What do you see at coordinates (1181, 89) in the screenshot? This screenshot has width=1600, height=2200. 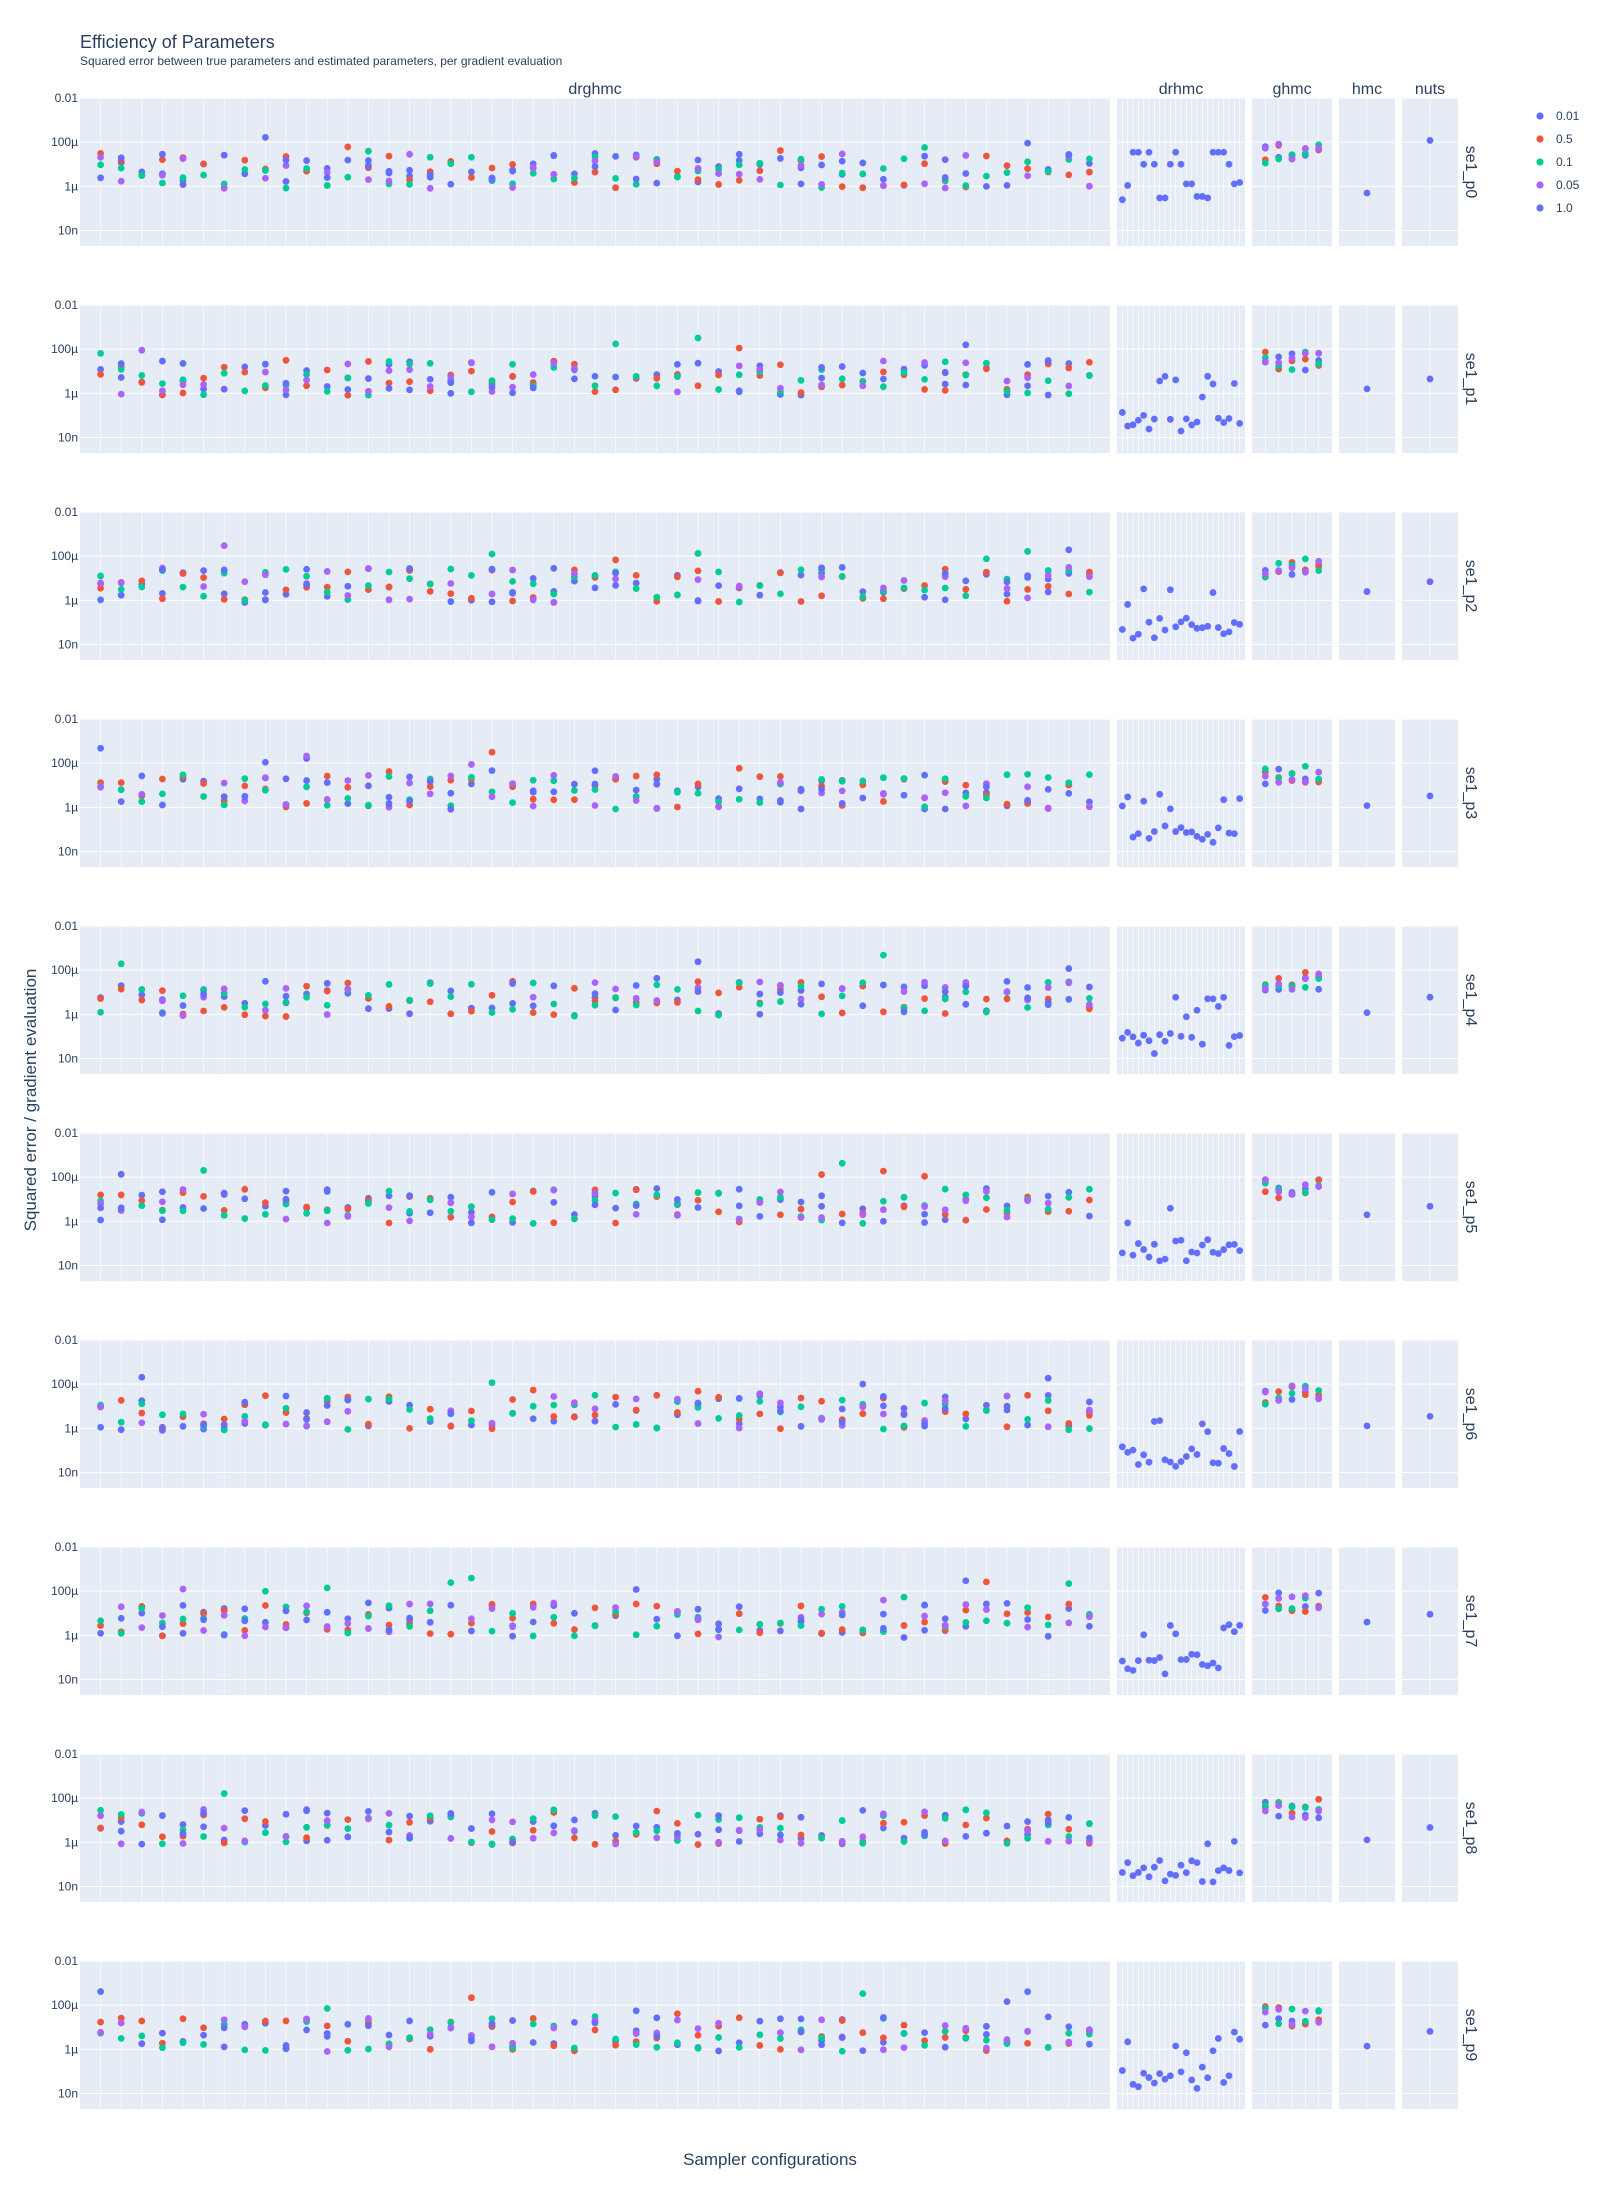 I see `column-label: drhmc` at bounding box center [1181, 89].